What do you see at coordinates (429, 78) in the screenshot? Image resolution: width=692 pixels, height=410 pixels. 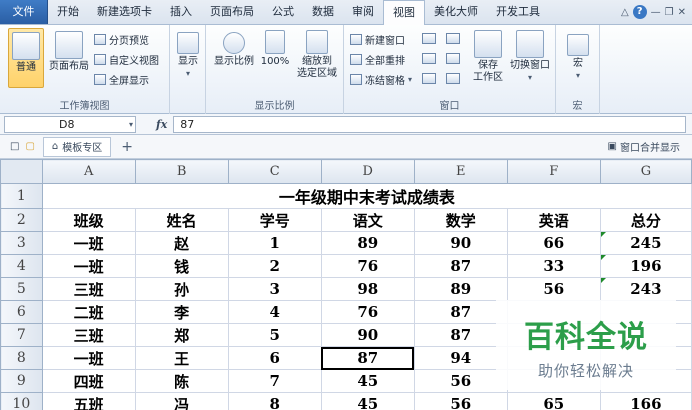 I see `unhide-window-icon` at bounding box center [429, 78].